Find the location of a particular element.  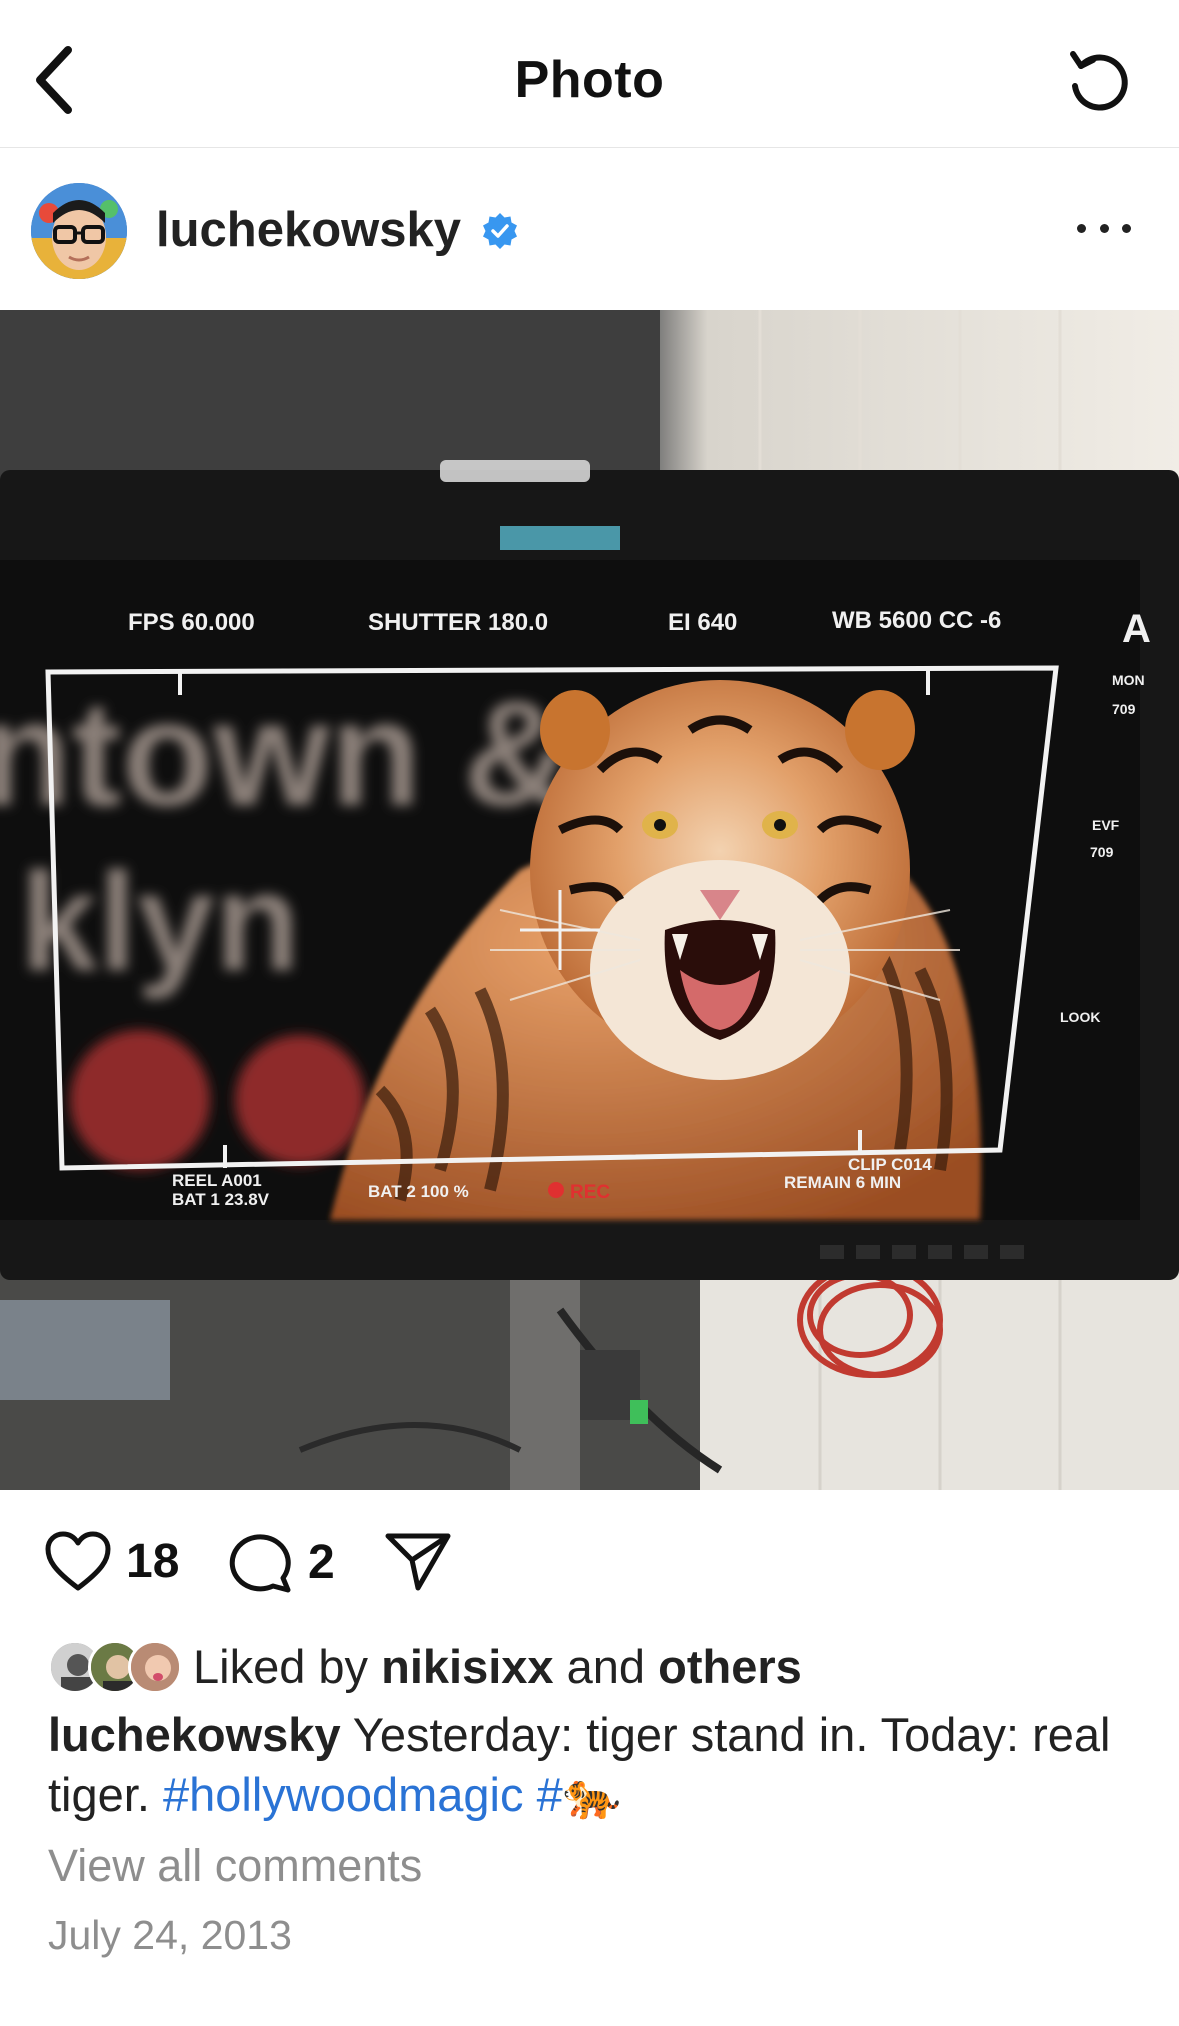

overlay-evf-val: 709 is located at coordinates (1102, 852).